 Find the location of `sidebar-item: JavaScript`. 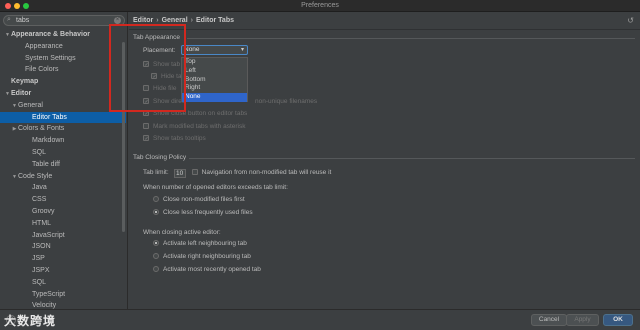

sidebar-item: JavaScript is located at coordinates (63, 236).